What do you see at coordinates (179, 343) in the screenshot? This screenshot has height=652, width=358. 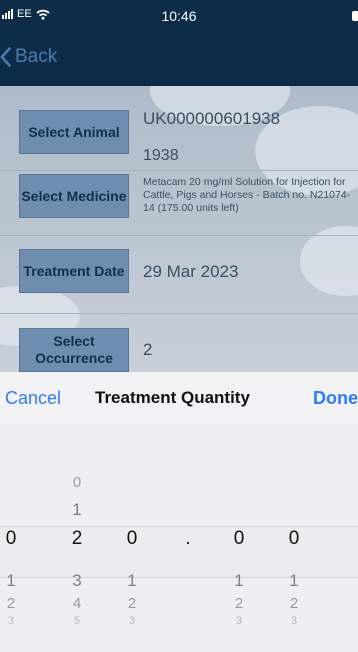 I see `occurrence-row: Select Occurrence 2` at bounding box center [179, 343].